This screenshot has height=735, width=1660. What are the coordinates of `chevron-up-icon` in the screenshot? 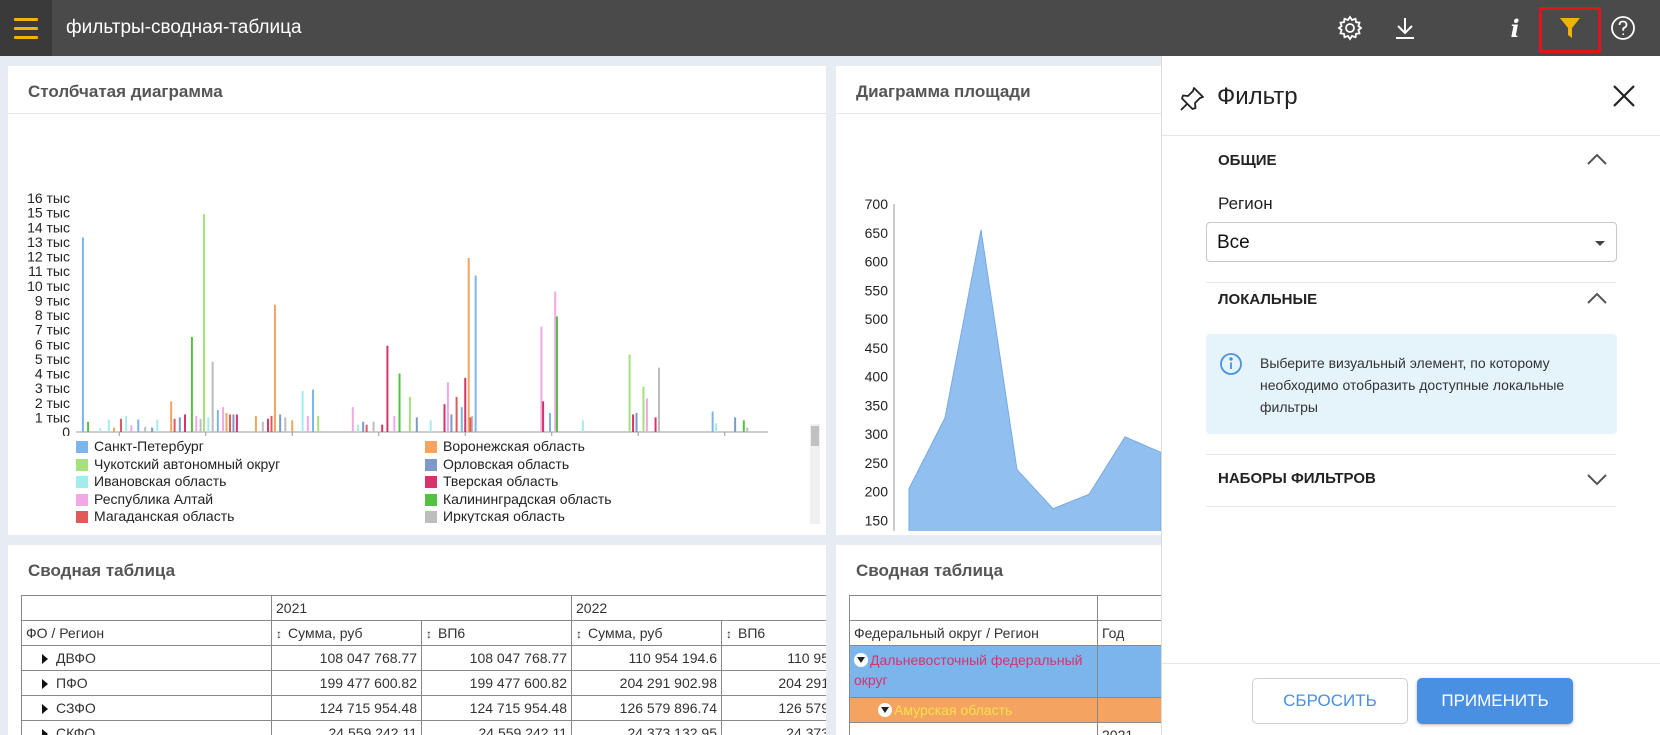 It's located at (1597, 159).